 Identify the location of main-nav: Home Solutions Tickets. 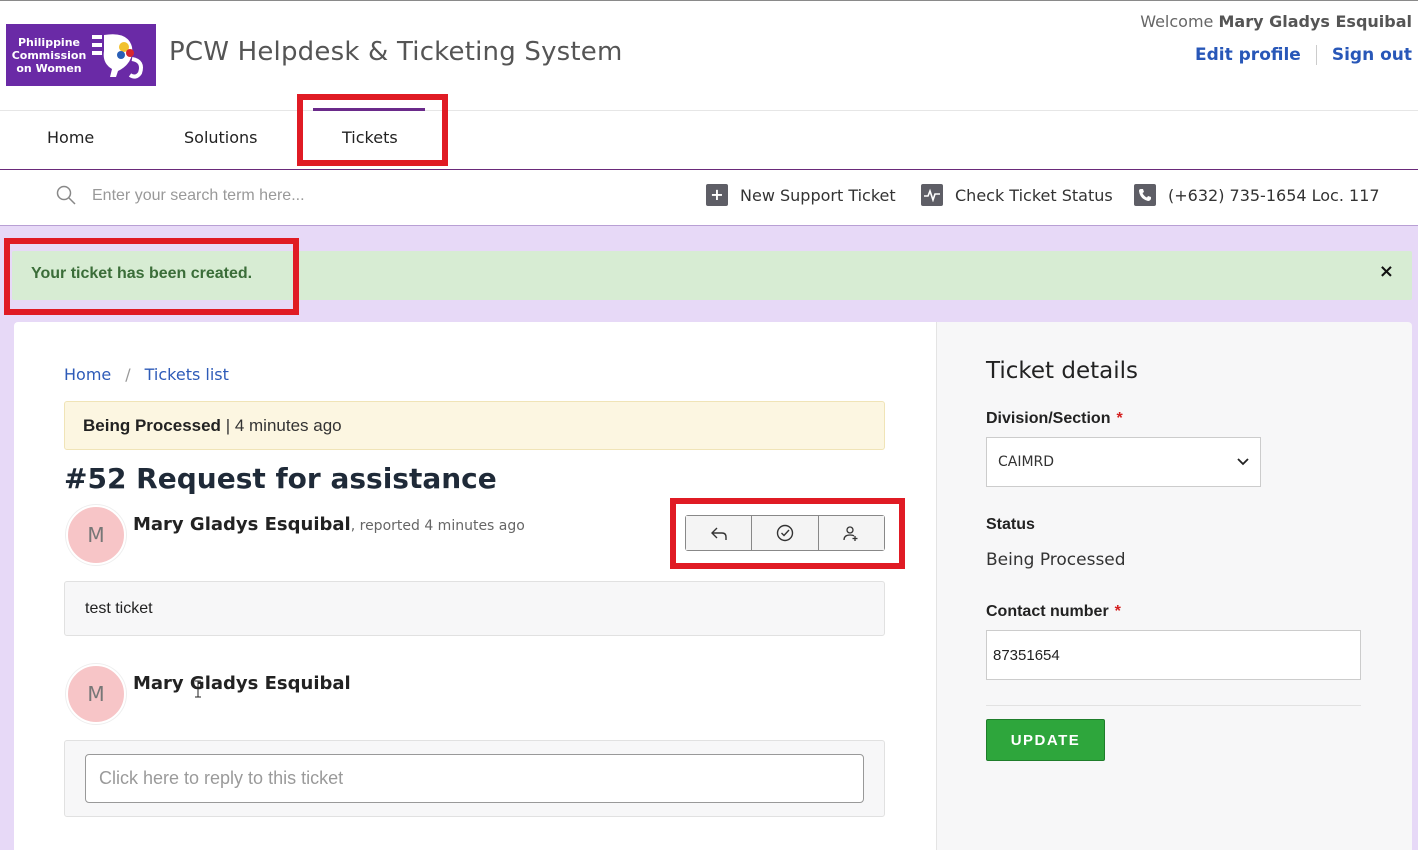
(709, 141).